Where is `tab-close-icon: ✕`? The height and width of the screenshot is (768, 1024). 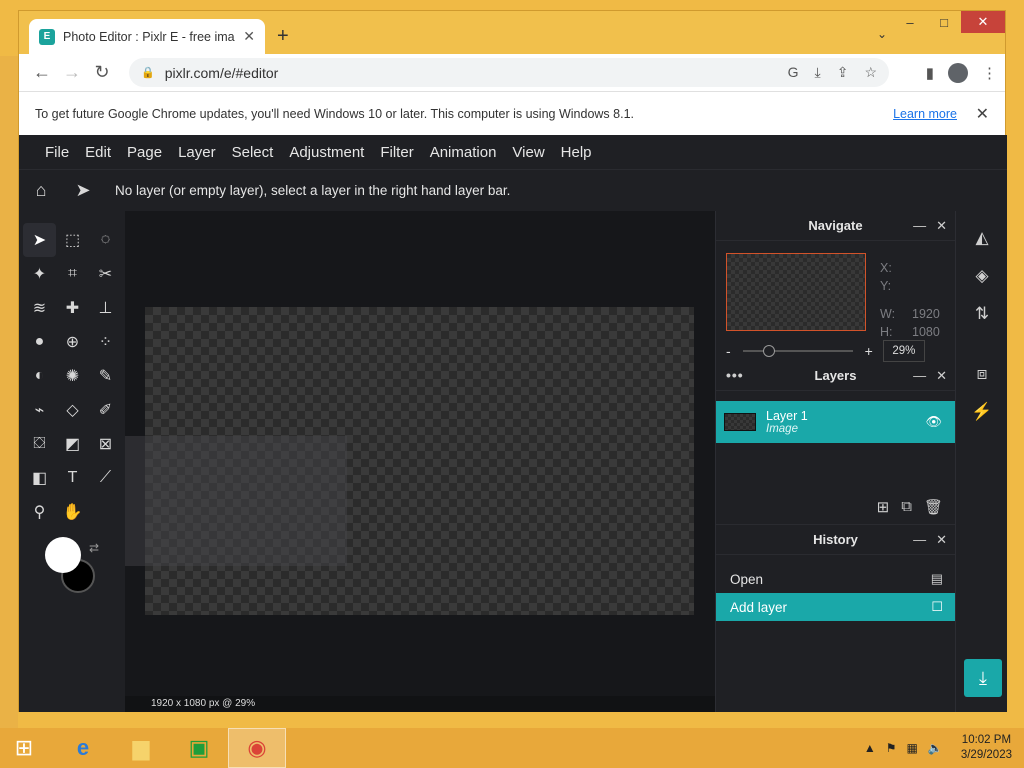
tab-close-icon: ✕ is located at coordinates (249, 36).